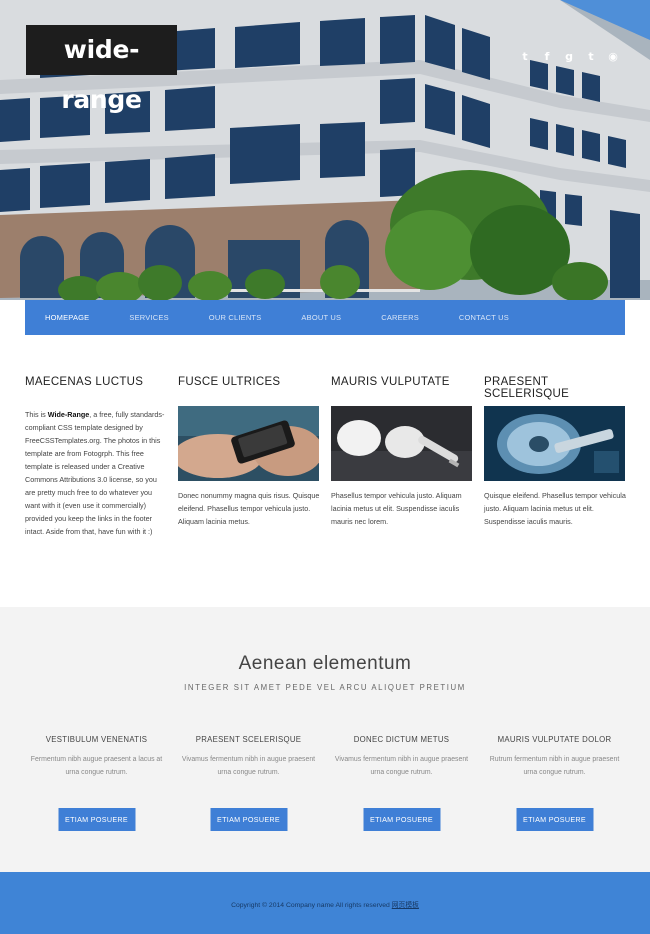 This screenshot has height=934, width=650. Describe the element at coordinates (527, 388) in the screenshot. I see `feature-heading: Praesent scelerisque` at that location.